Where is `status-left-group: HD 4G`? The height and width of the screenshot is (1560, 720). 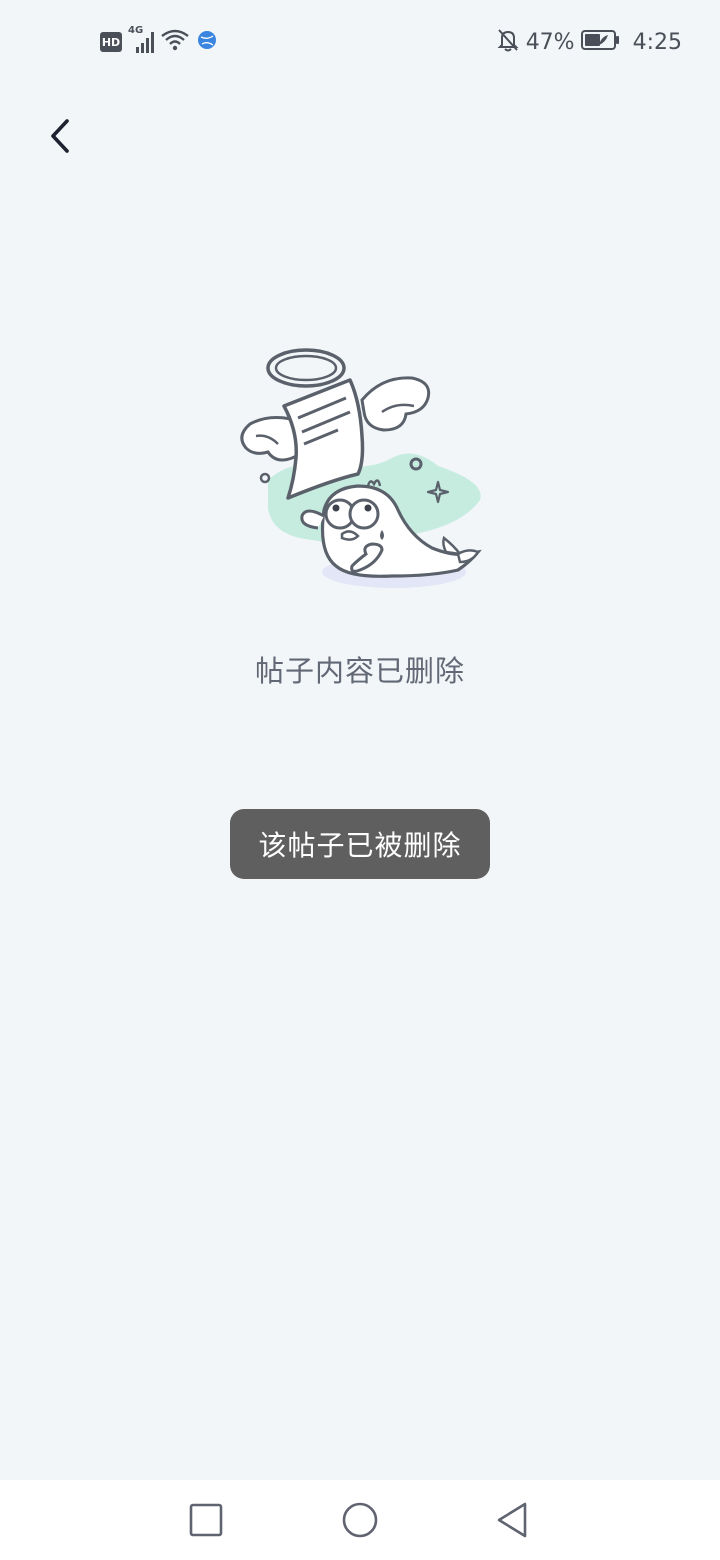
status-left-group: HD 4G is located at coordinates (159, 40).